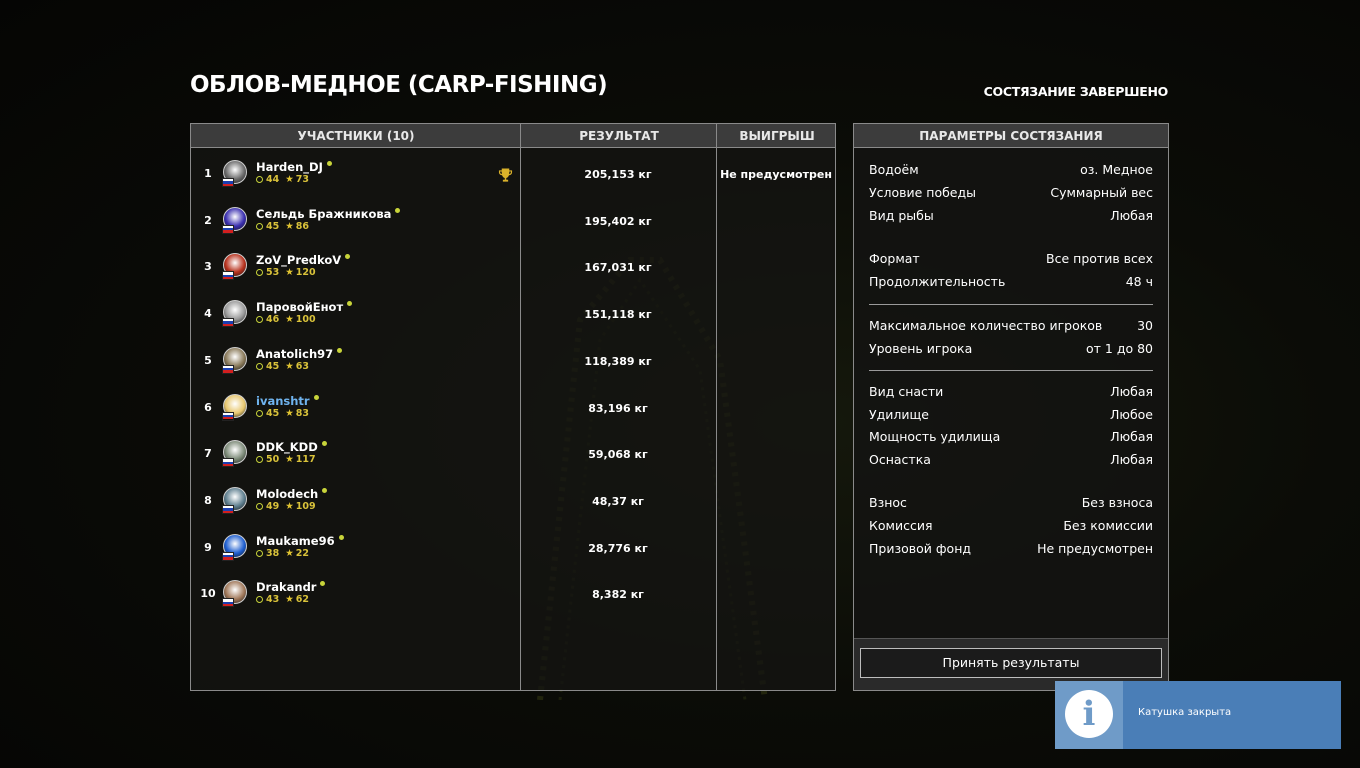 This screenshot has width=1360, height=768. I want to click on parameter-label: Удилище, so click(899, 414).